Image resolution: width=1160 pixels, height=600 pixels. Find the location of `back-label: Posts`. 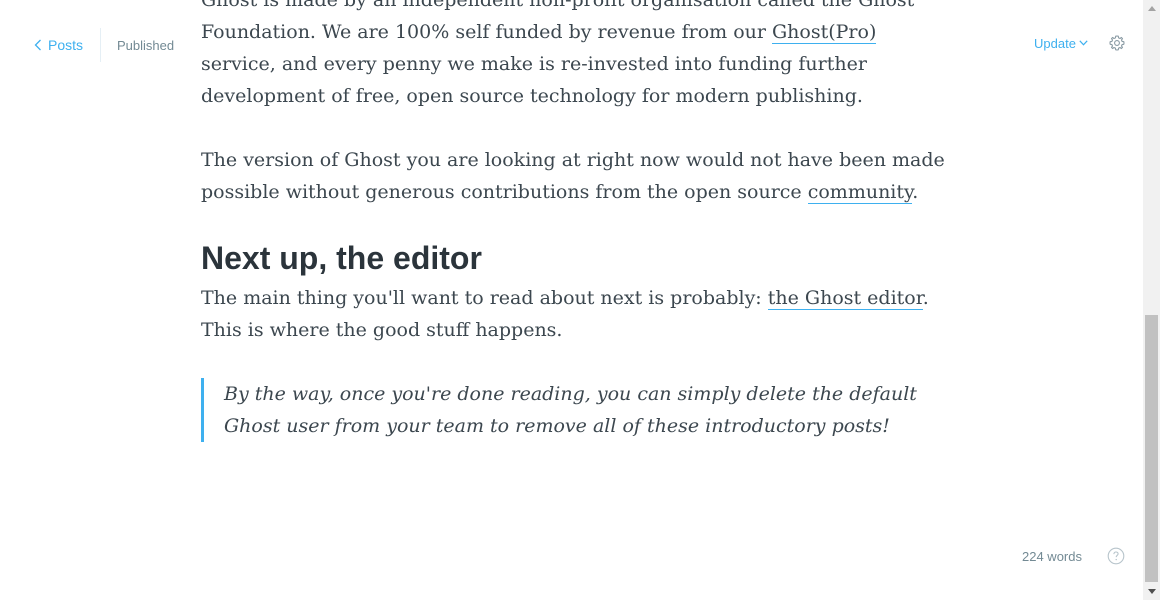

back-label: Posts is located at coordinates (66, 45).